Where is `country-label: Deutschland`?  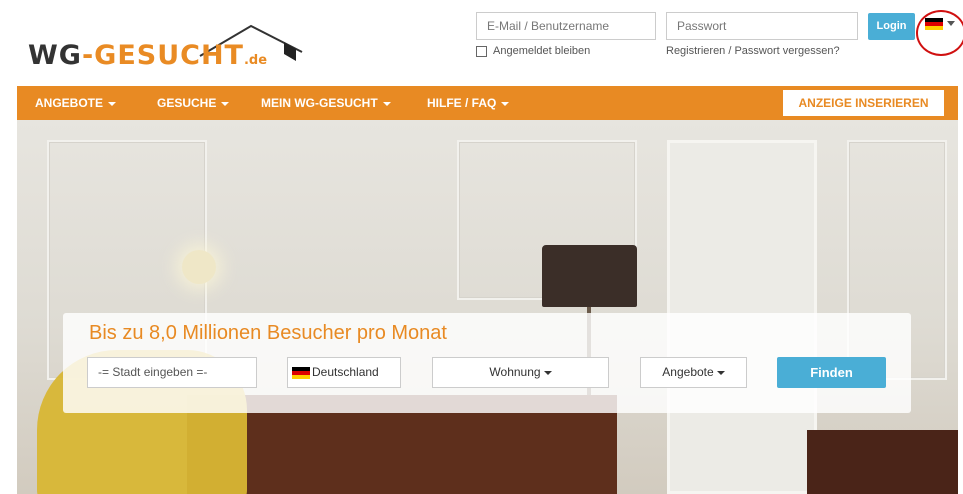
country-label: Deutschland is located at coordinates (345, 372).